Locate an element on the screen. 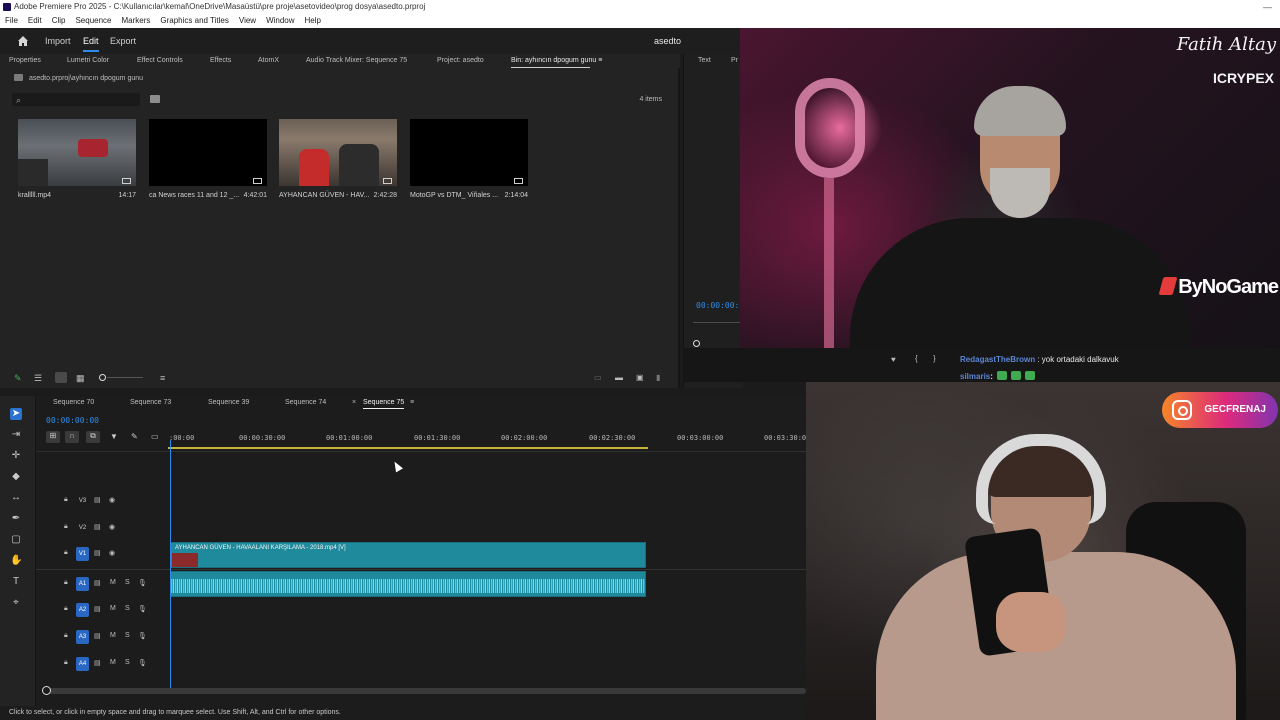 This screenshot has width=1280, height=720. tab-sequence-70: Sequence 70 is located at coordinates (73, 402).